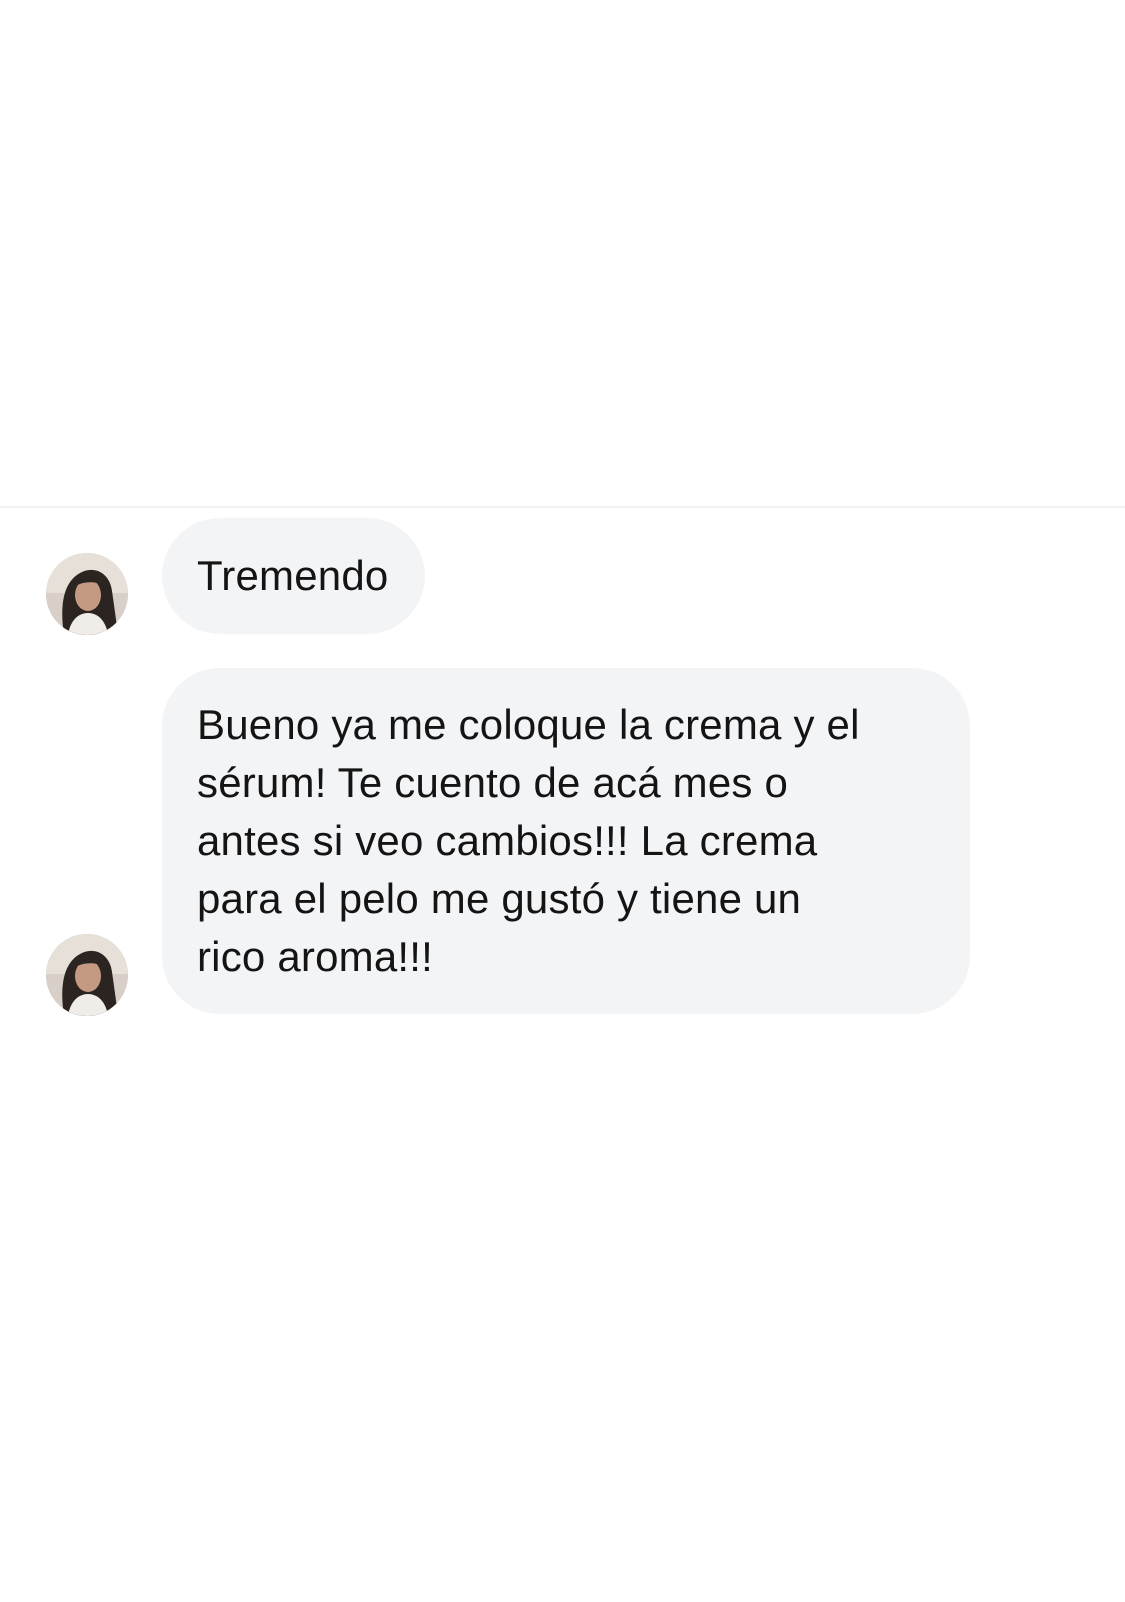 Image resolution: width=1125 pixels, height=1602 pixels. I want to click on message-bubble: Tremendo, so click(294, 576).